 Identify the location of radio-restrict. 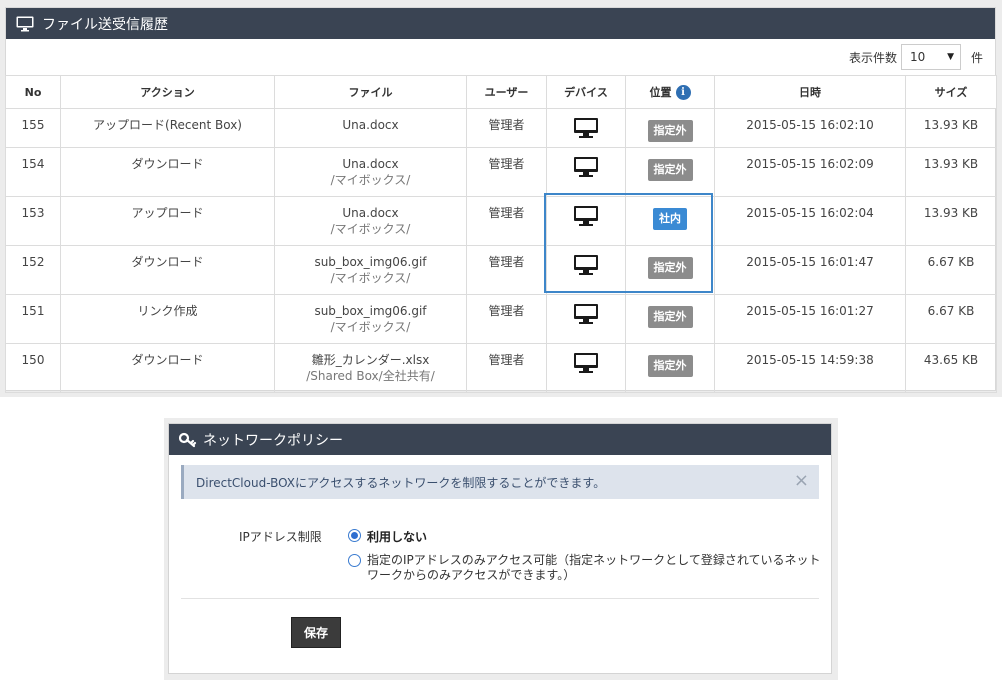
(354, 560).